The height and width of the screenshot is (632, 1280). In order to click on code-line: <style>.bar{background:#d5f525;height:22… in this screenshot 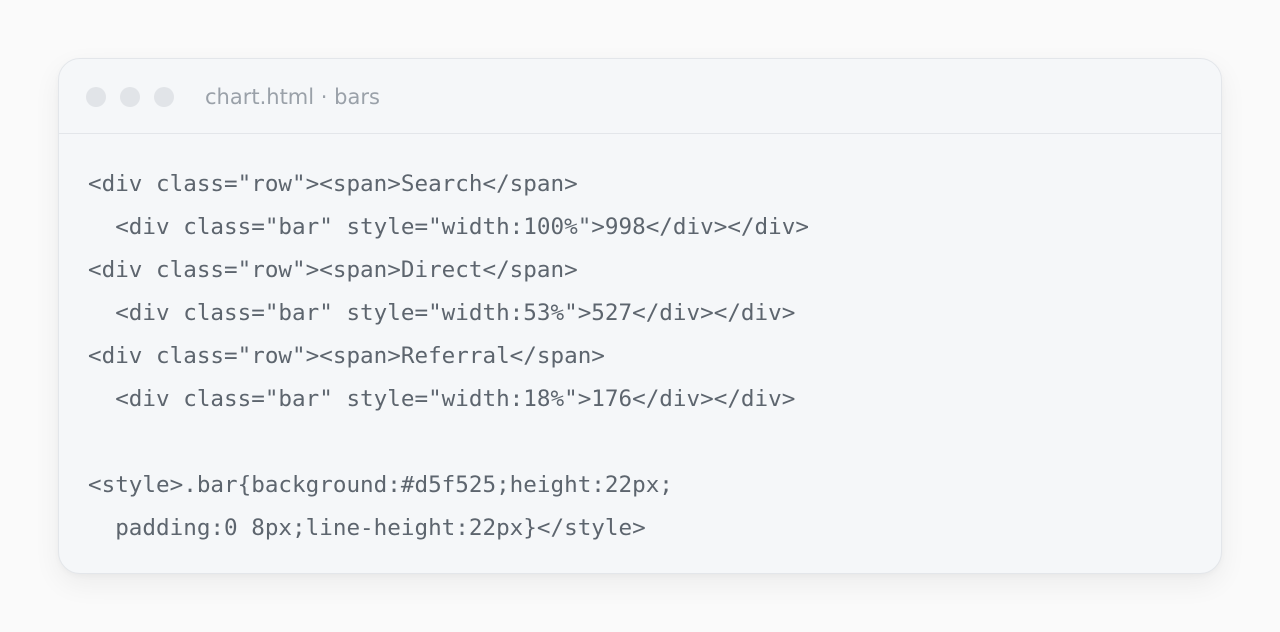, I will do `click(380, 485)`.